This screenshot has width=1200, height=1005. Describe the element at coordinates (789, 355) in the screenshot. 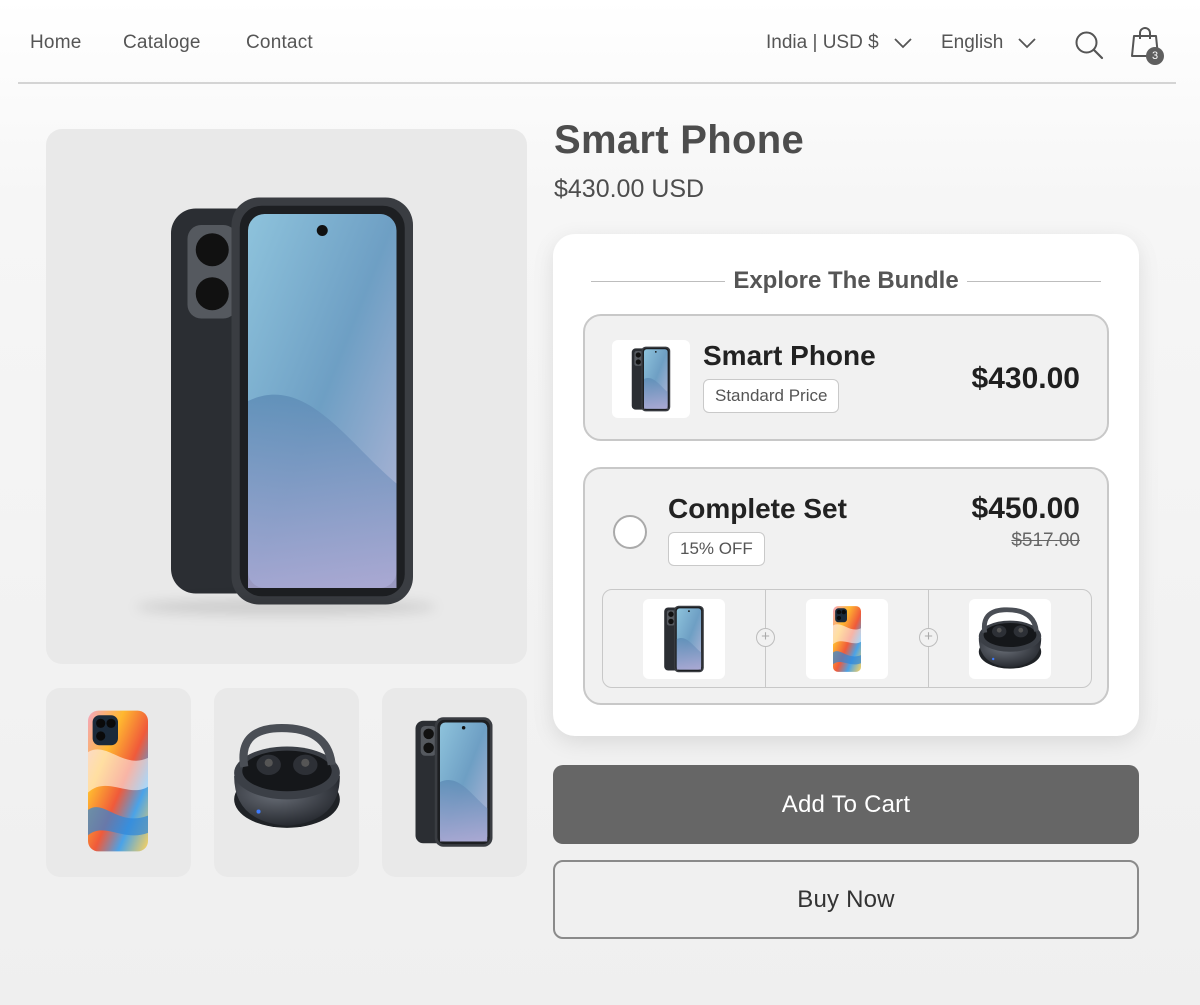

I see `option-name: Smart Phone` at that location.